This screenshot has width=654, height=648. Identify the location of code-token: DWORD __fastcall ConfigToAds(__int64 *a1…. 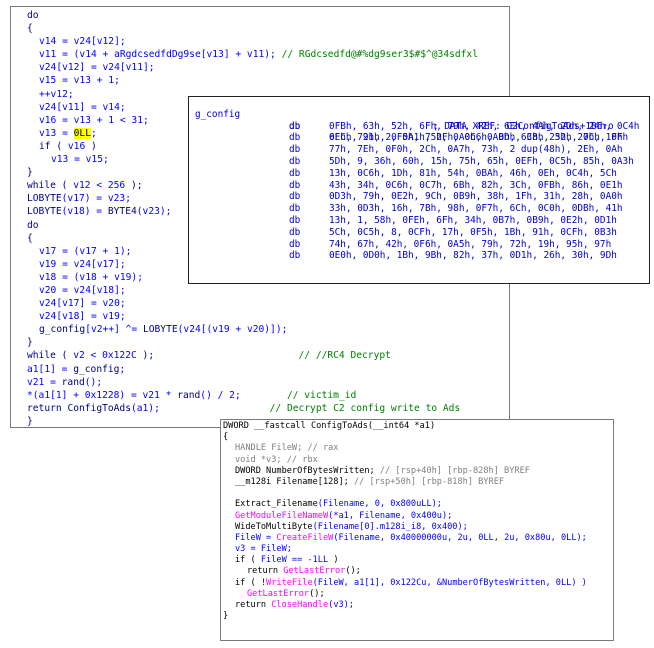
(329, 426).